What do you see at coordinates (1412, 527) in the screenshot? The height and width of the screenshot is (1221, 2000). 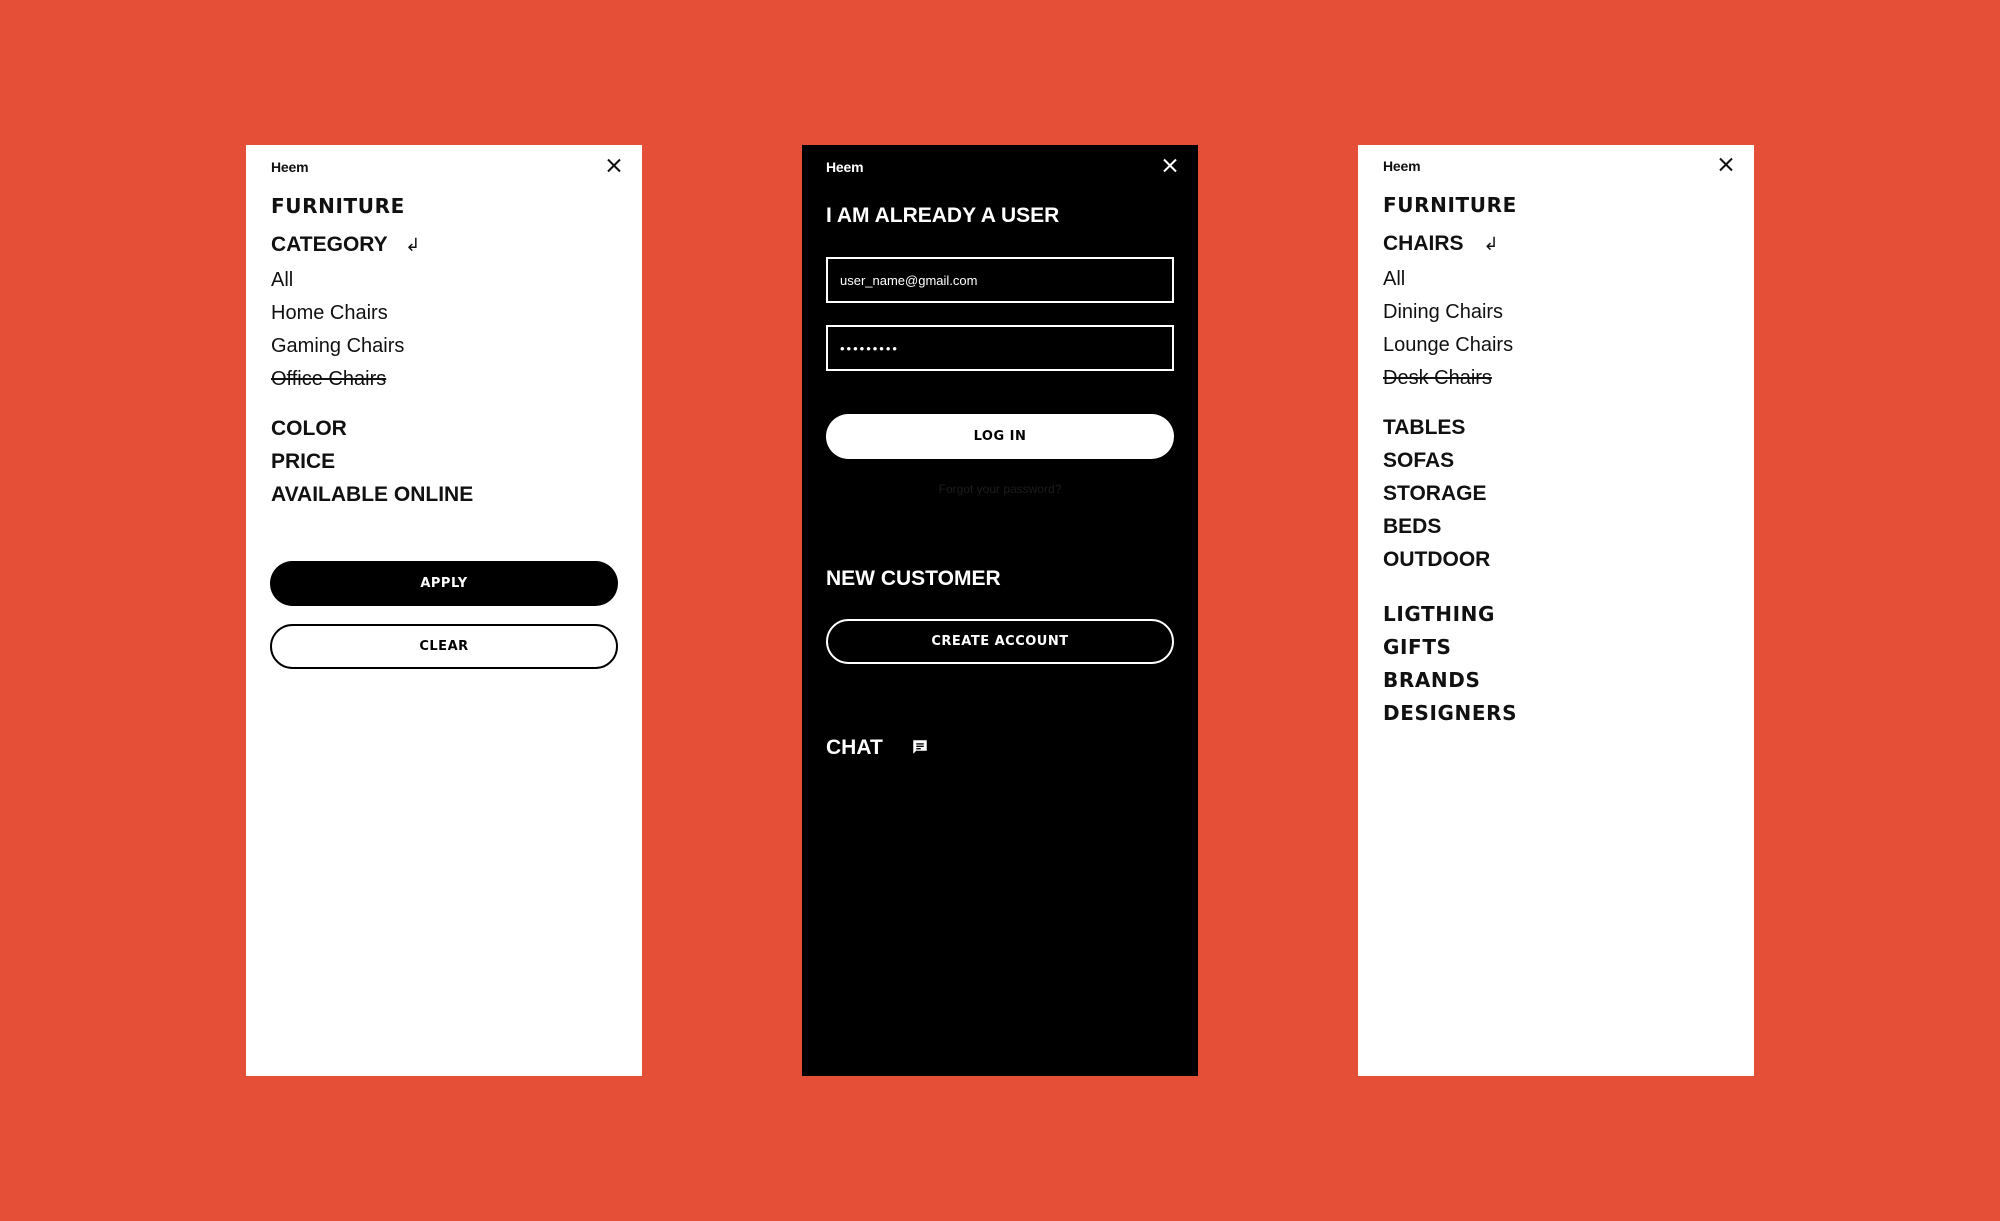 I see `menu-item-beds: BEDS` at bounding box center [1412, 527].